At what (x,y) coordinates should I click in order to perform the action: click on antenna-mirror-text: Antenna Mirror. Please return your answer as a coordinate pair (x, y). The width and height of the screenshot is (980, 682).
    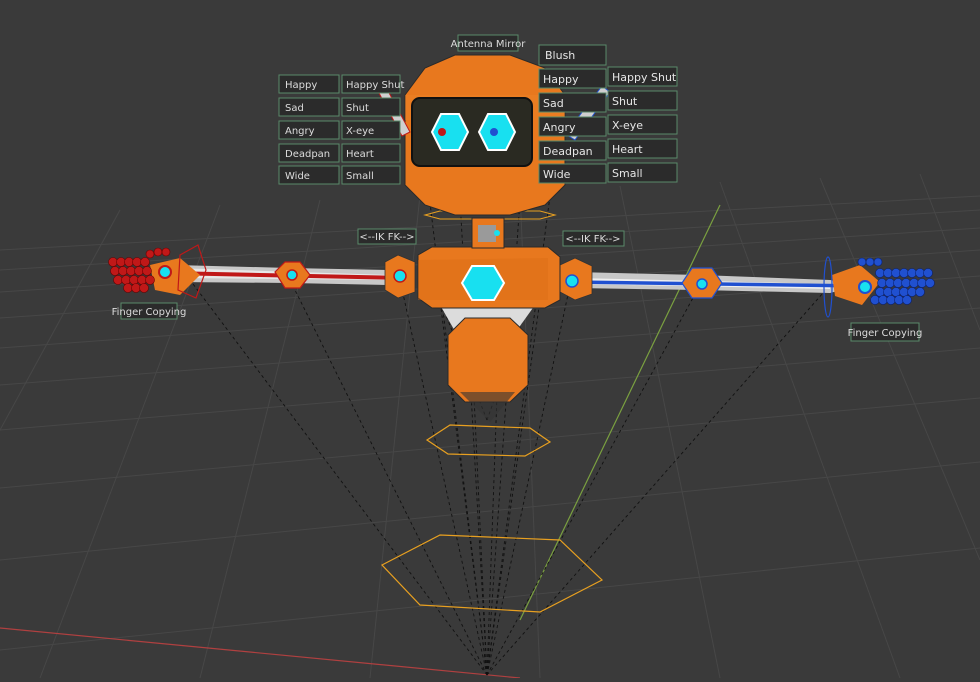
    Looking at the image, I should click on (489, 44).